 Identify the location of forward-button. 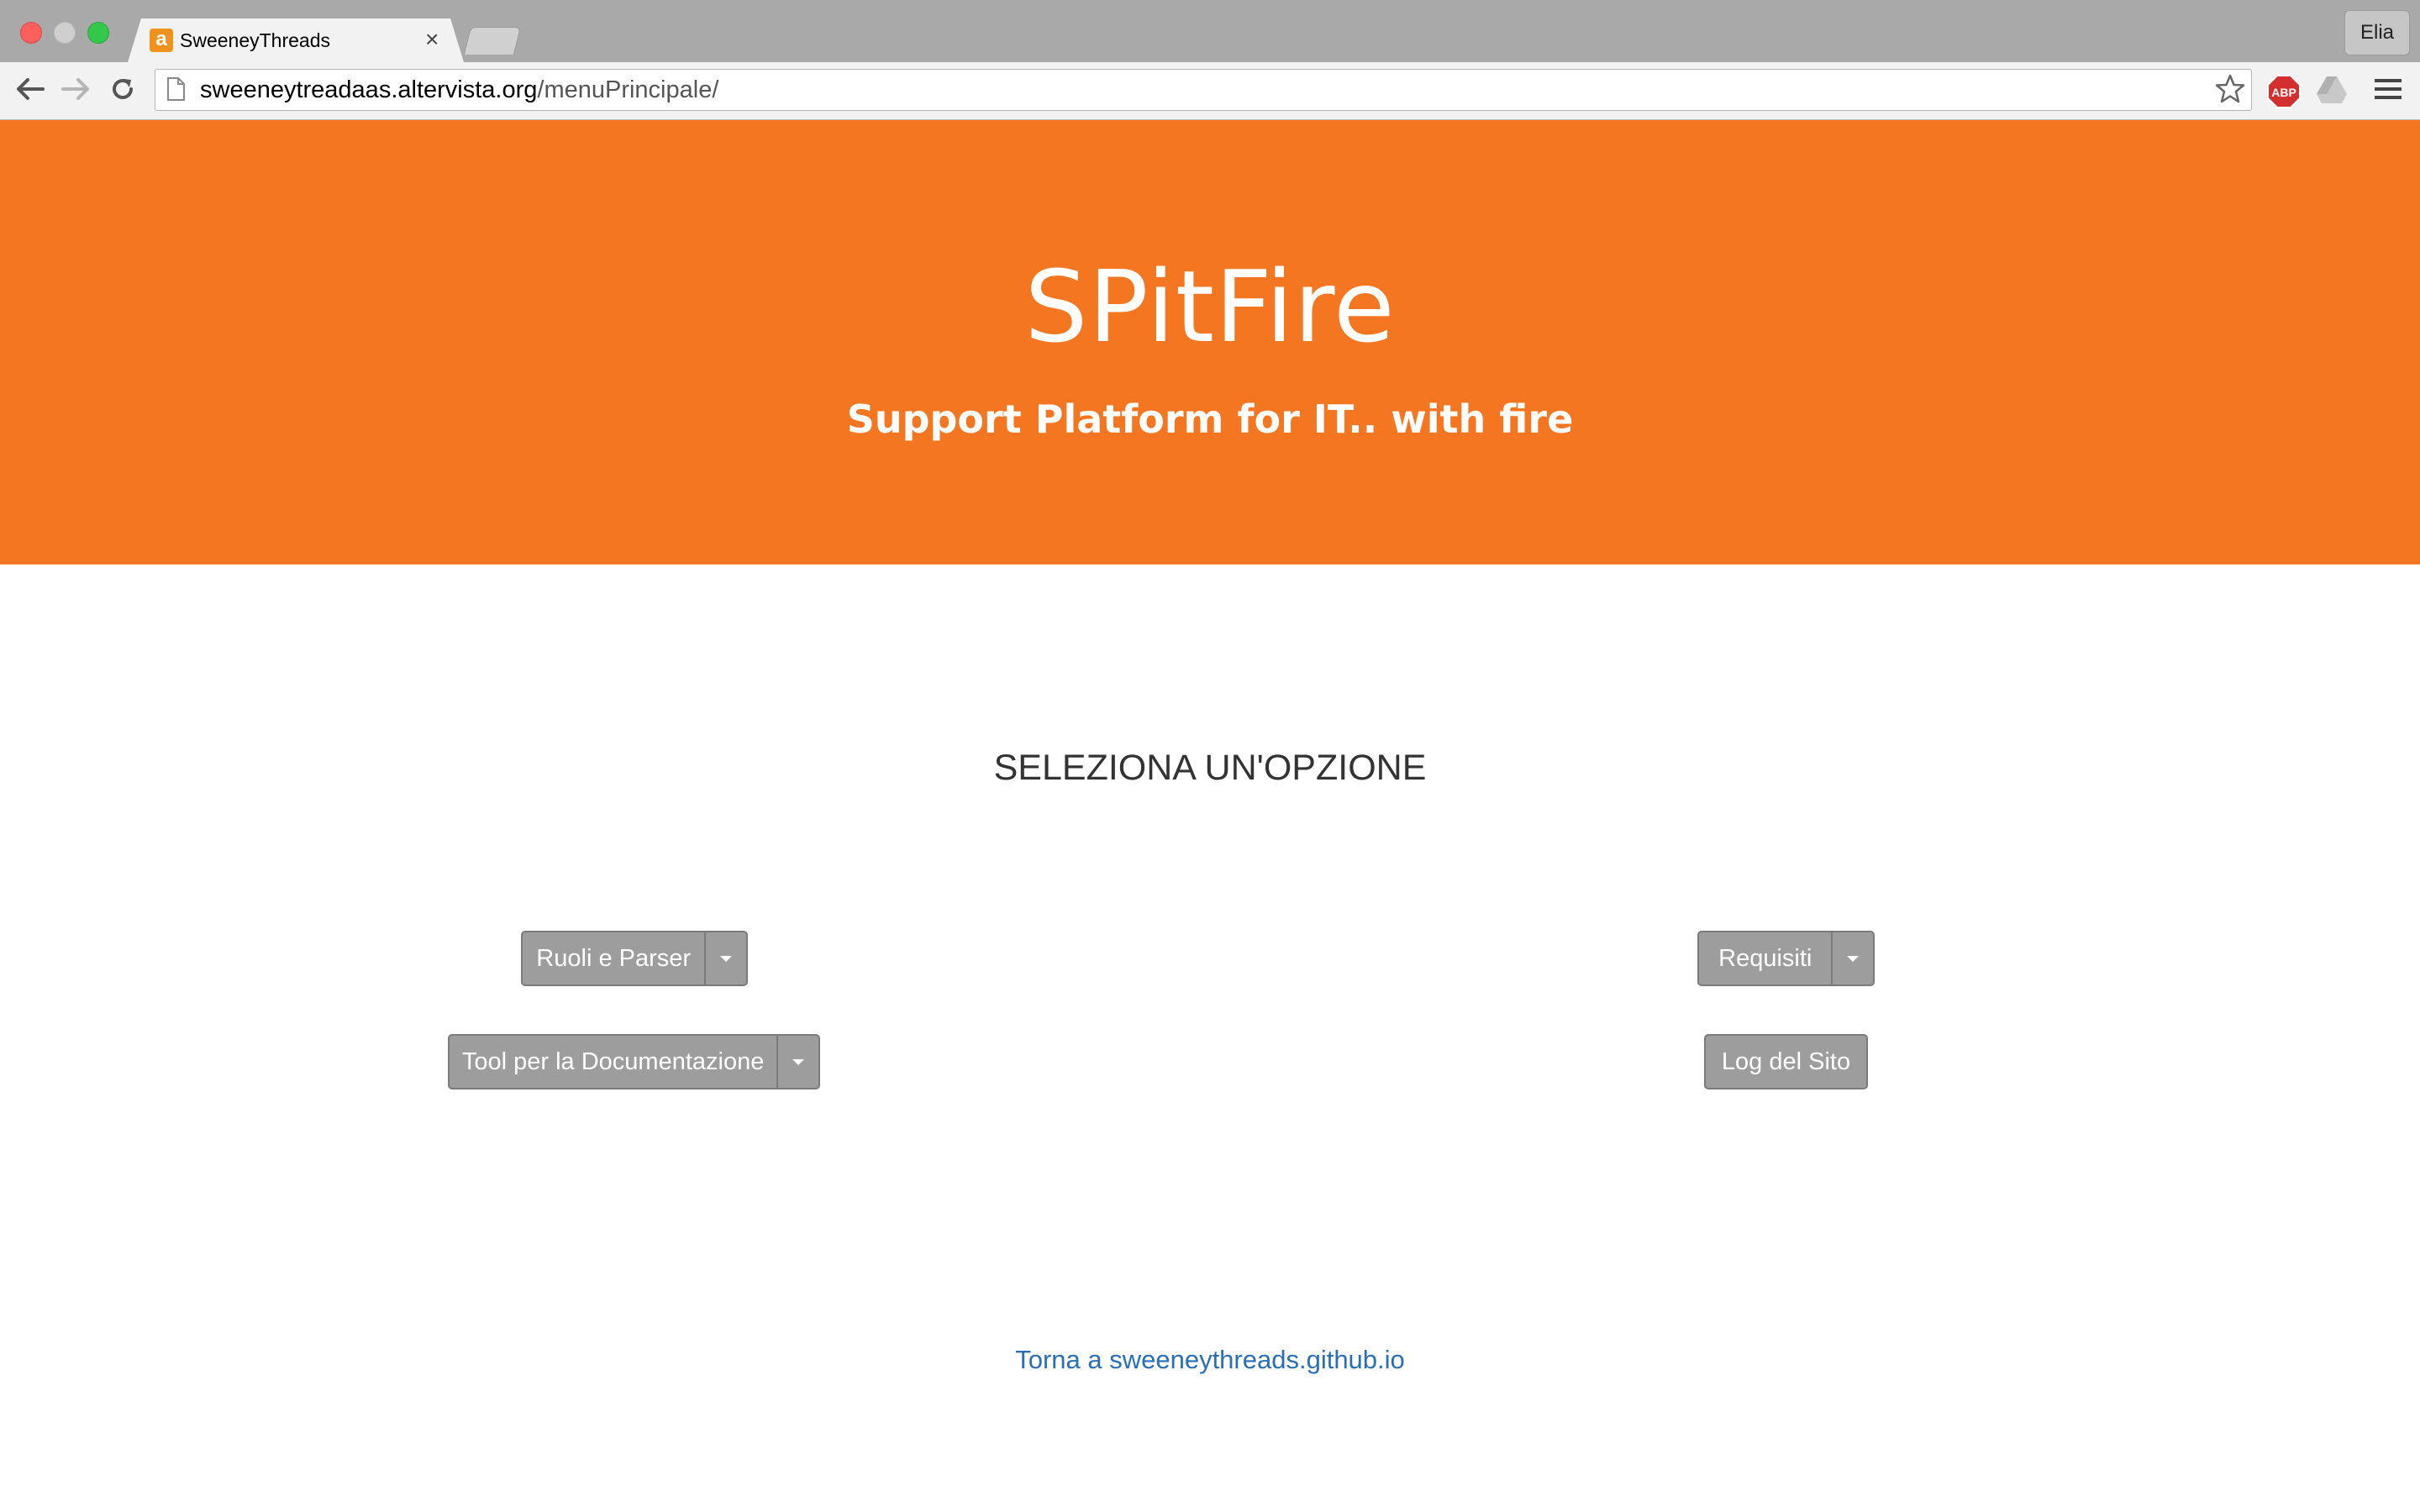
(75, 89).